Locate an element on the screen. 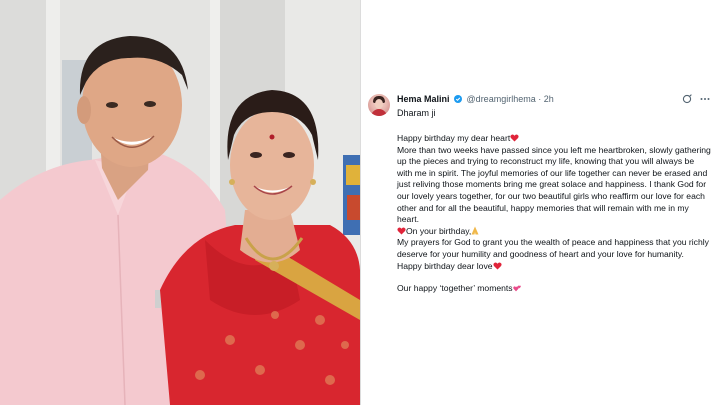 Image resolution: width=720 pixels, height=405 pixels. panel-divider is located at coordinates (360, 202).